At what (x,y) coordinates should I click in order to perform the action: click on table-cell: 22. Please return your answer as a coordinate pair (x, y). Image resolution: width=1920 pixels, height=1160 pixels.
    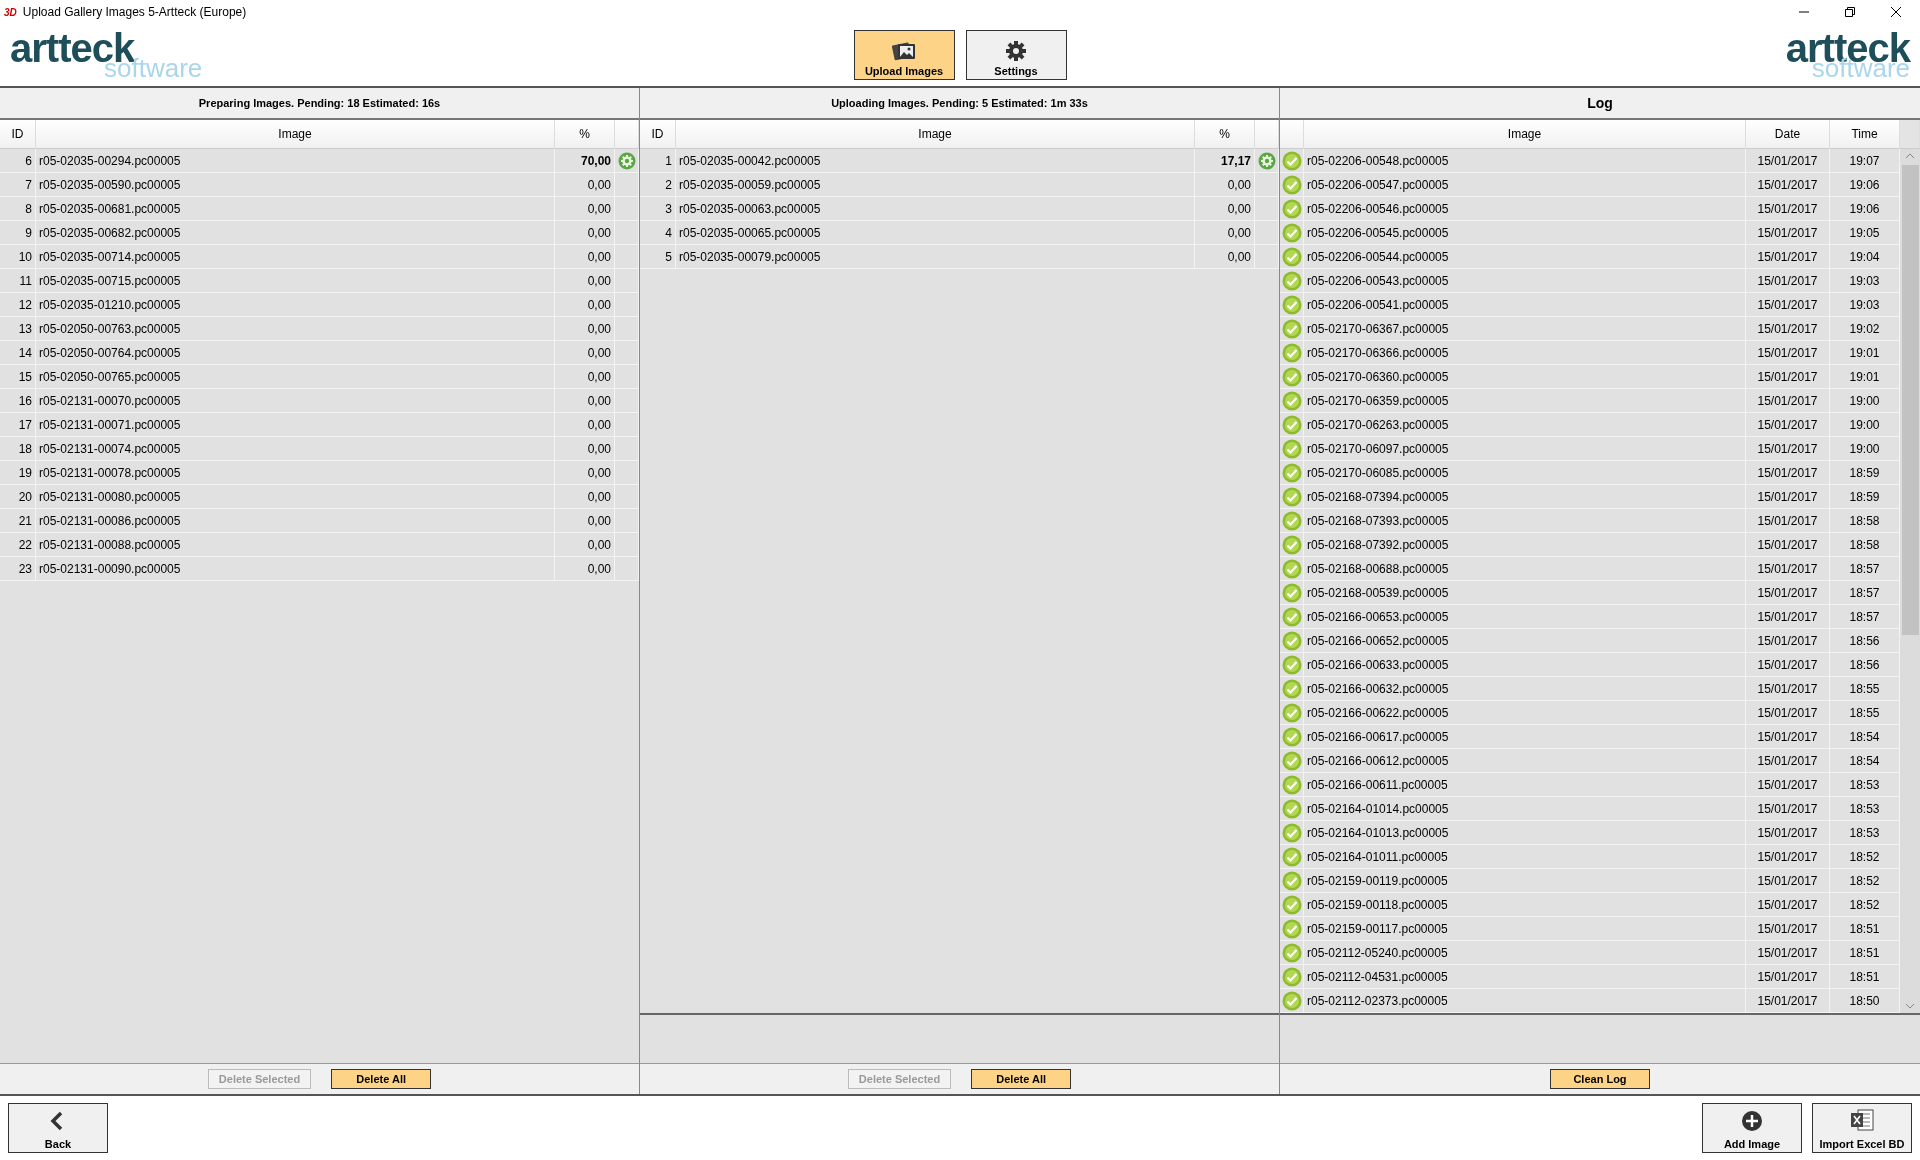
    Looking at the image, I should click on (18, 544).